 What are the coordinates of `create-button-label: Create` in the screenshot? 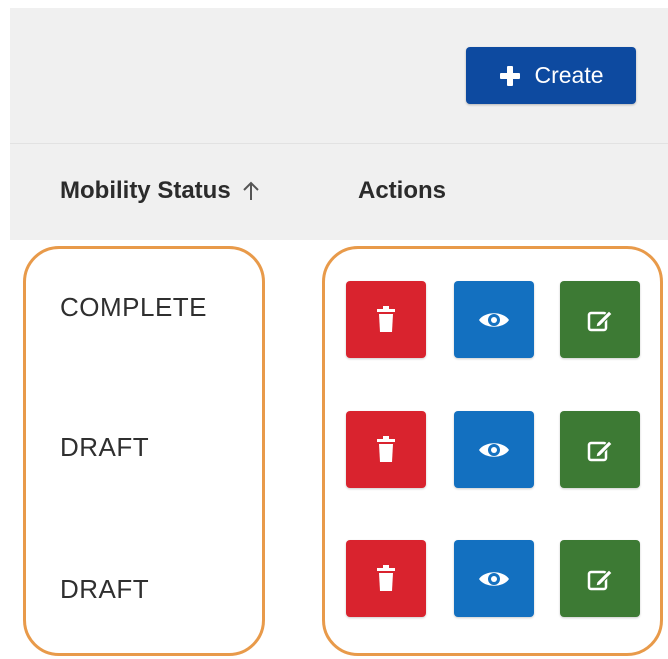 It's located at (569, 75).